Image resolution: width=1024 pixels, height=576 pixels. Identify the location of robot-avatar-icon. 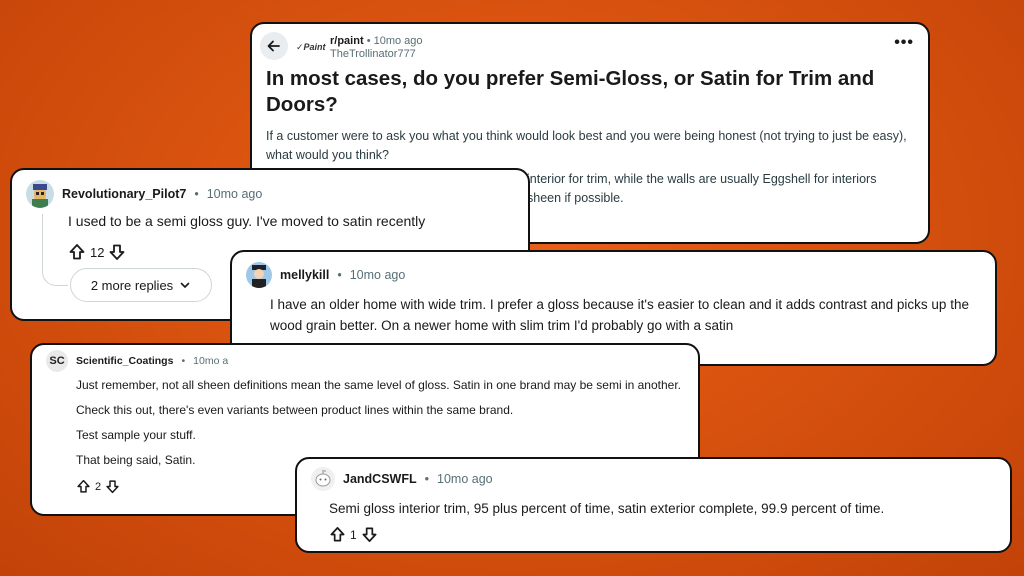
(40, 196).